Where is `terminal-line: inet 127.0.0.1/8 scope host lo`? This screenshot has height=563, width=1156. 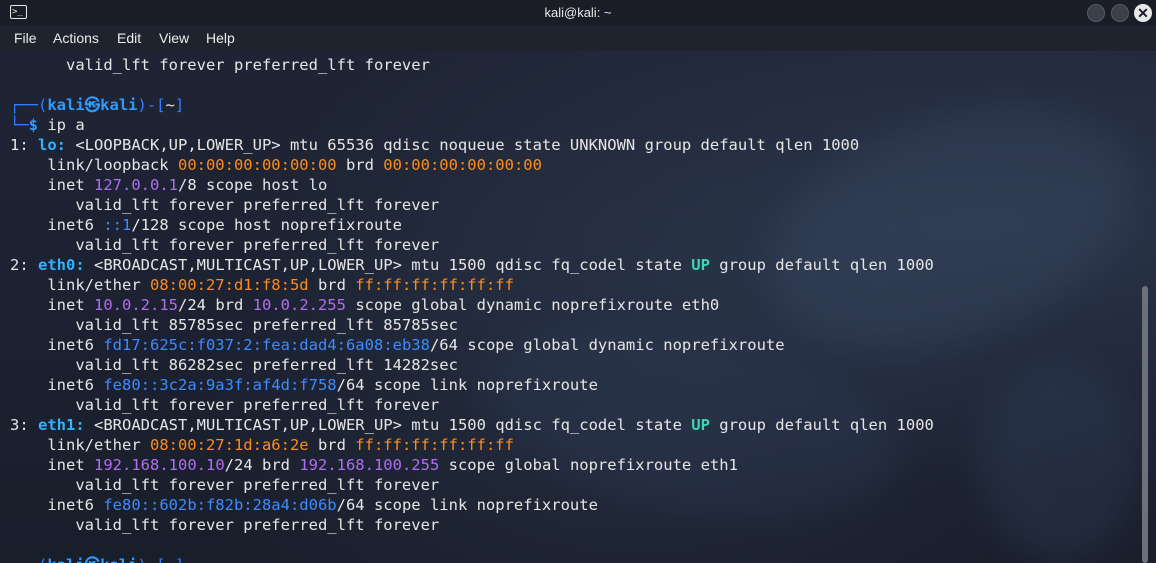
terminal-line: inet 127.0.0.1/8 scope host lo is located at coordinates (168, 185).